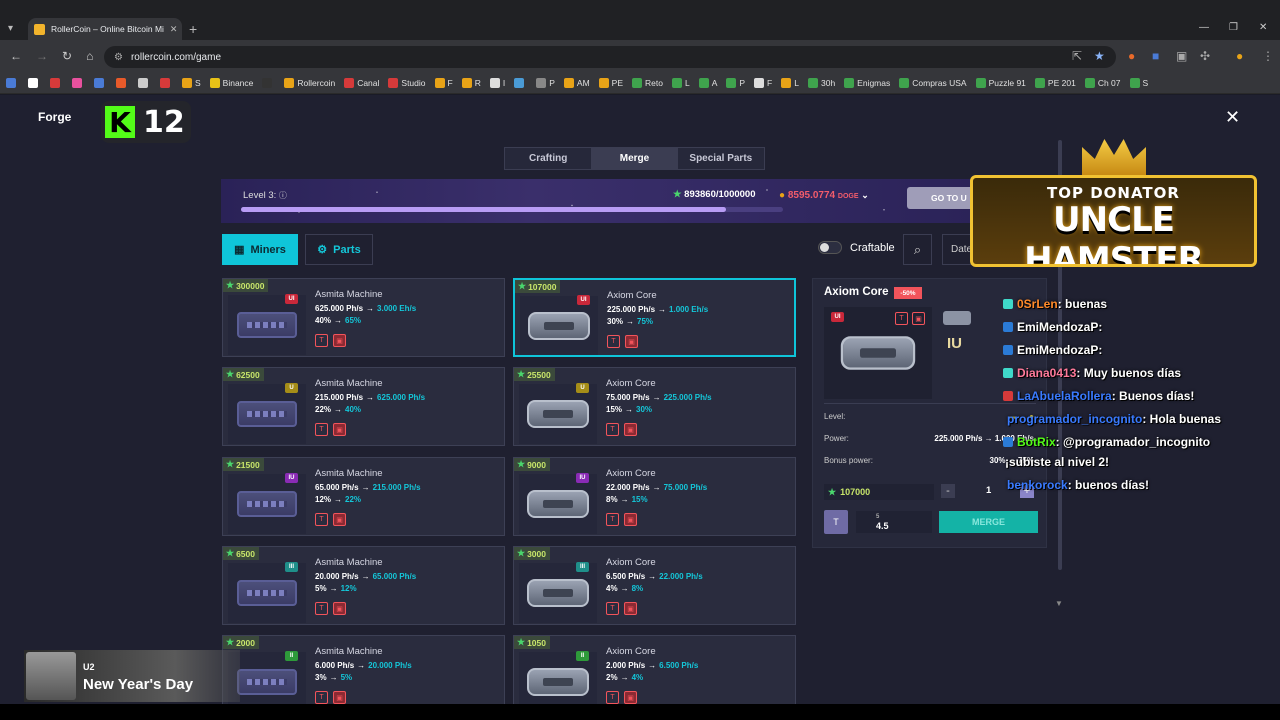 The height and width of the screenshot is (720, 1280). What do you see at coordinates (1036, 442) in the screenshot?
I see `chat-username: BotRix` at bounding box center [1036, 442].